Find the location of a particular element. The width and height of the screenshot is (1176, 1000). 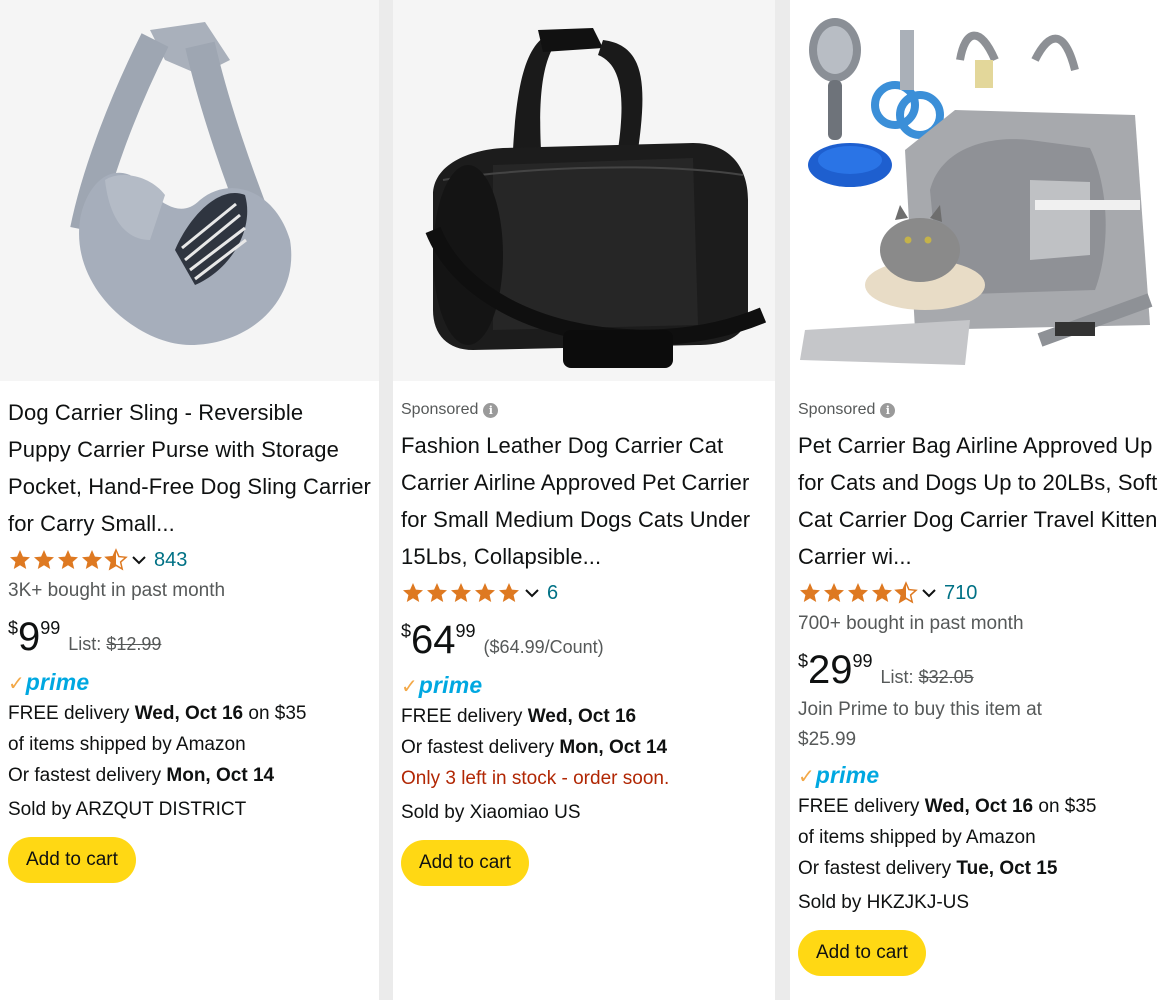

join-prime-offer: Join Prime to buy this item at $25.99 is located at coordinates (920, 724).